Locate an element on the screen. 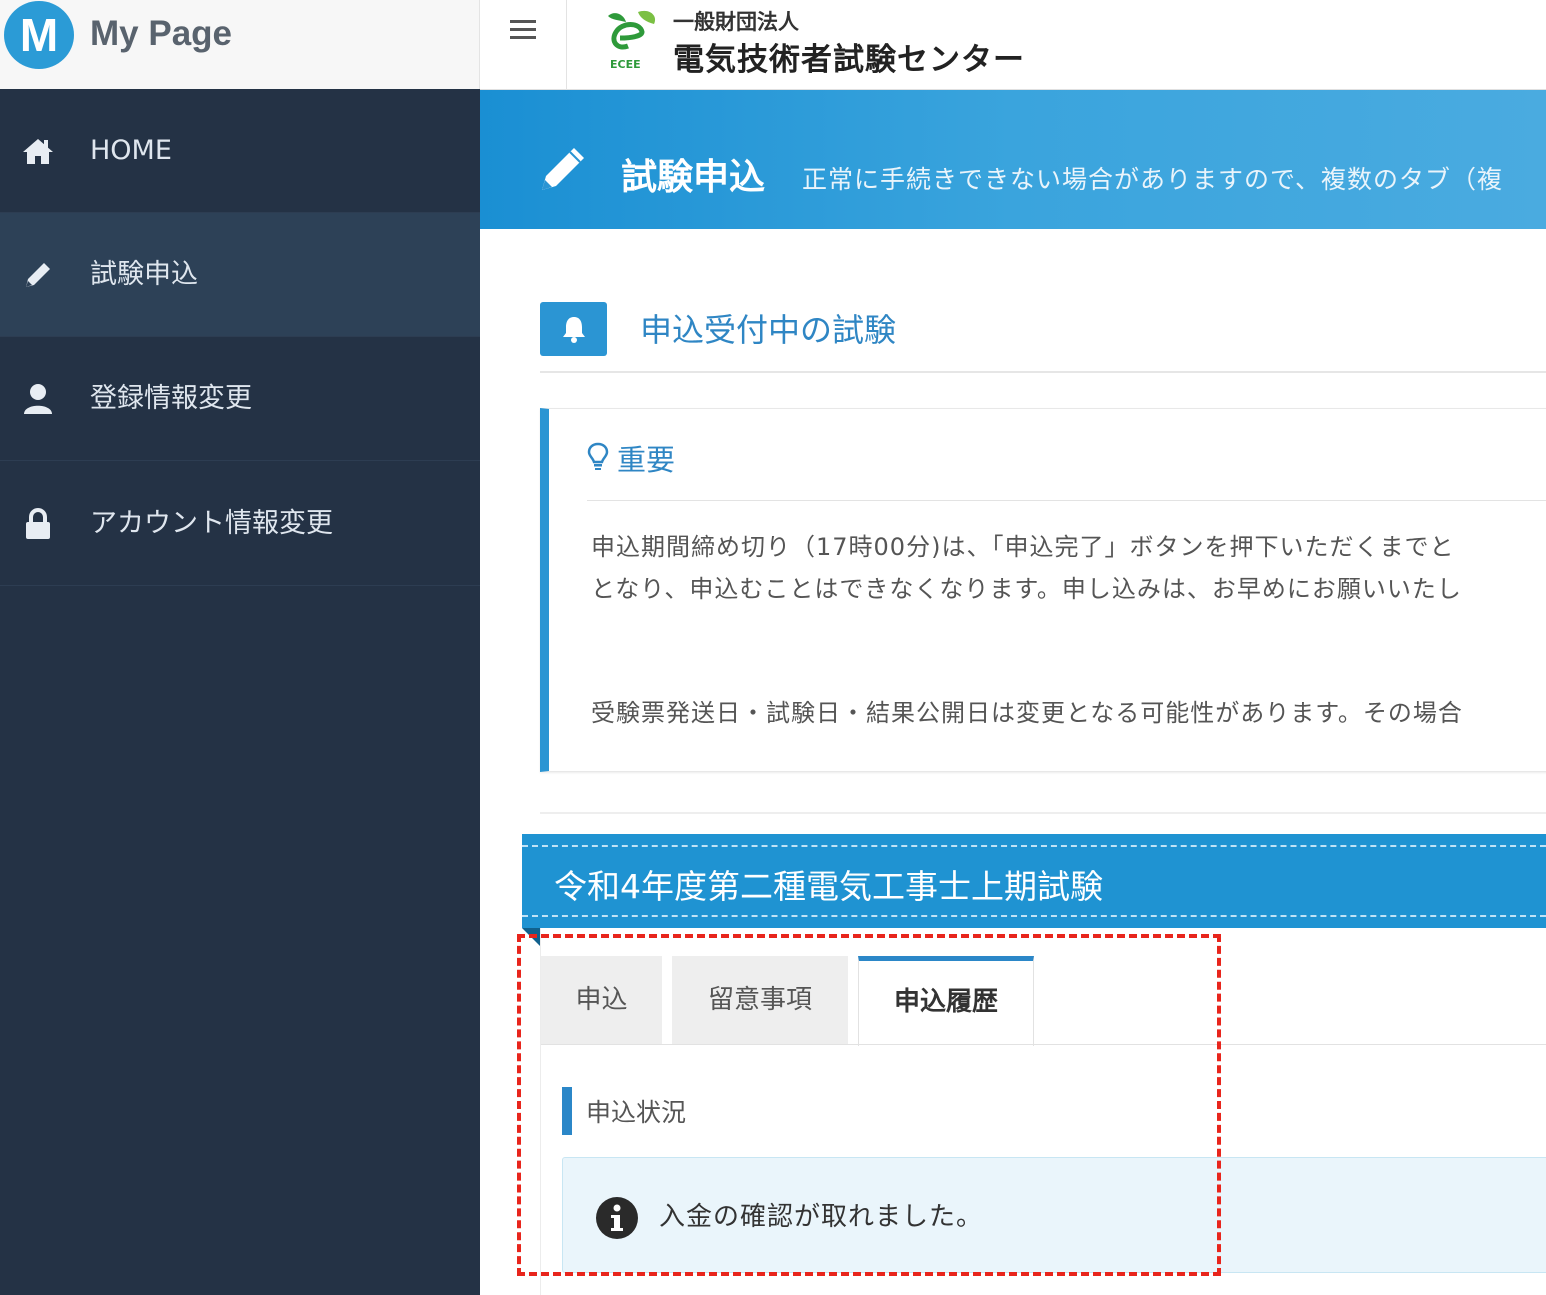 This screenshot has width=1546, height=1295. page-banner: 試験申込 正常に手続きできない場合がありますので、複数のタブ（複 is located at coordinates (1013, 159).